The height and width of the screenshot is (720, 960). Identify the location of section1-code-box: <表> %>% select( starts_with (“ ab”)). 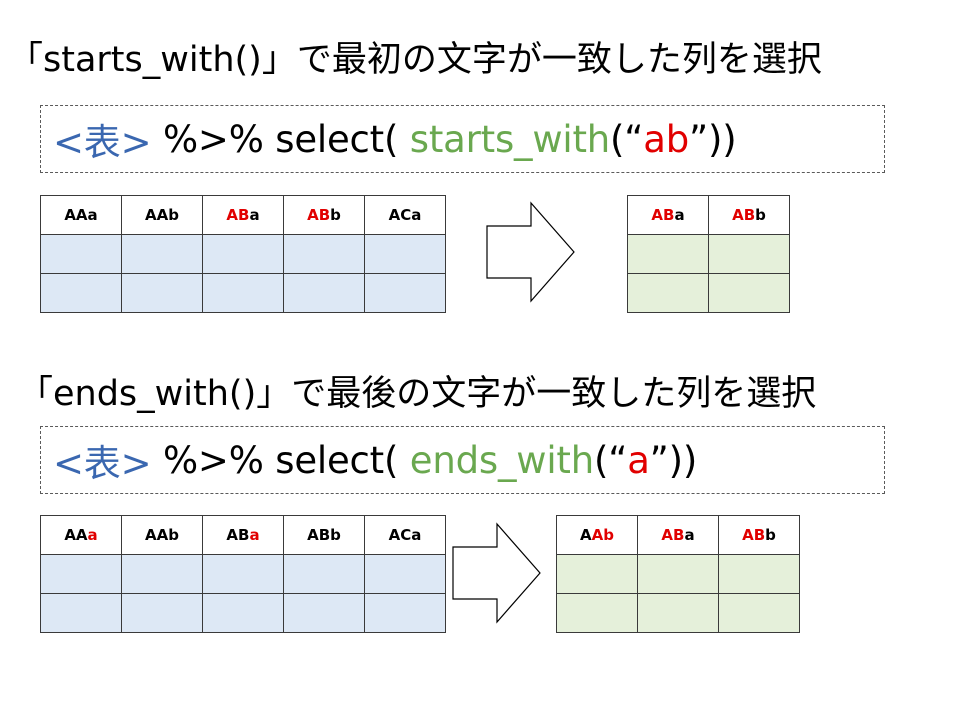
(462, 139).